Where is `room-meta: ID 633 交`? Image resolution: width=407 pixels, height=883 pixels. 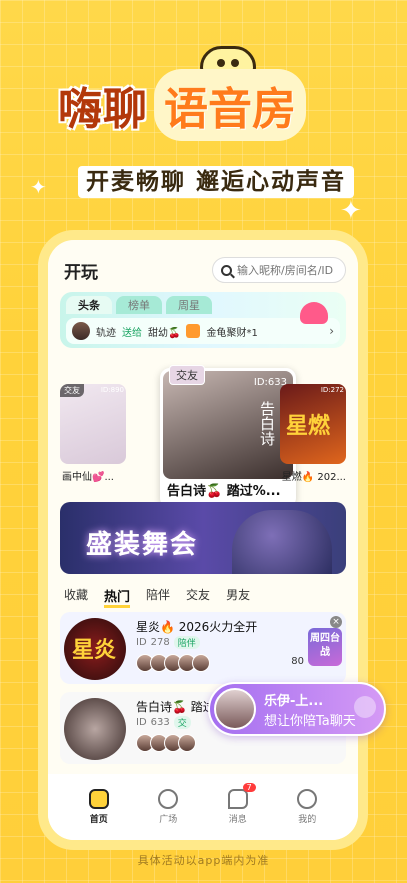 room-meta: ID 633 交 is located at coordinates (163, 722).